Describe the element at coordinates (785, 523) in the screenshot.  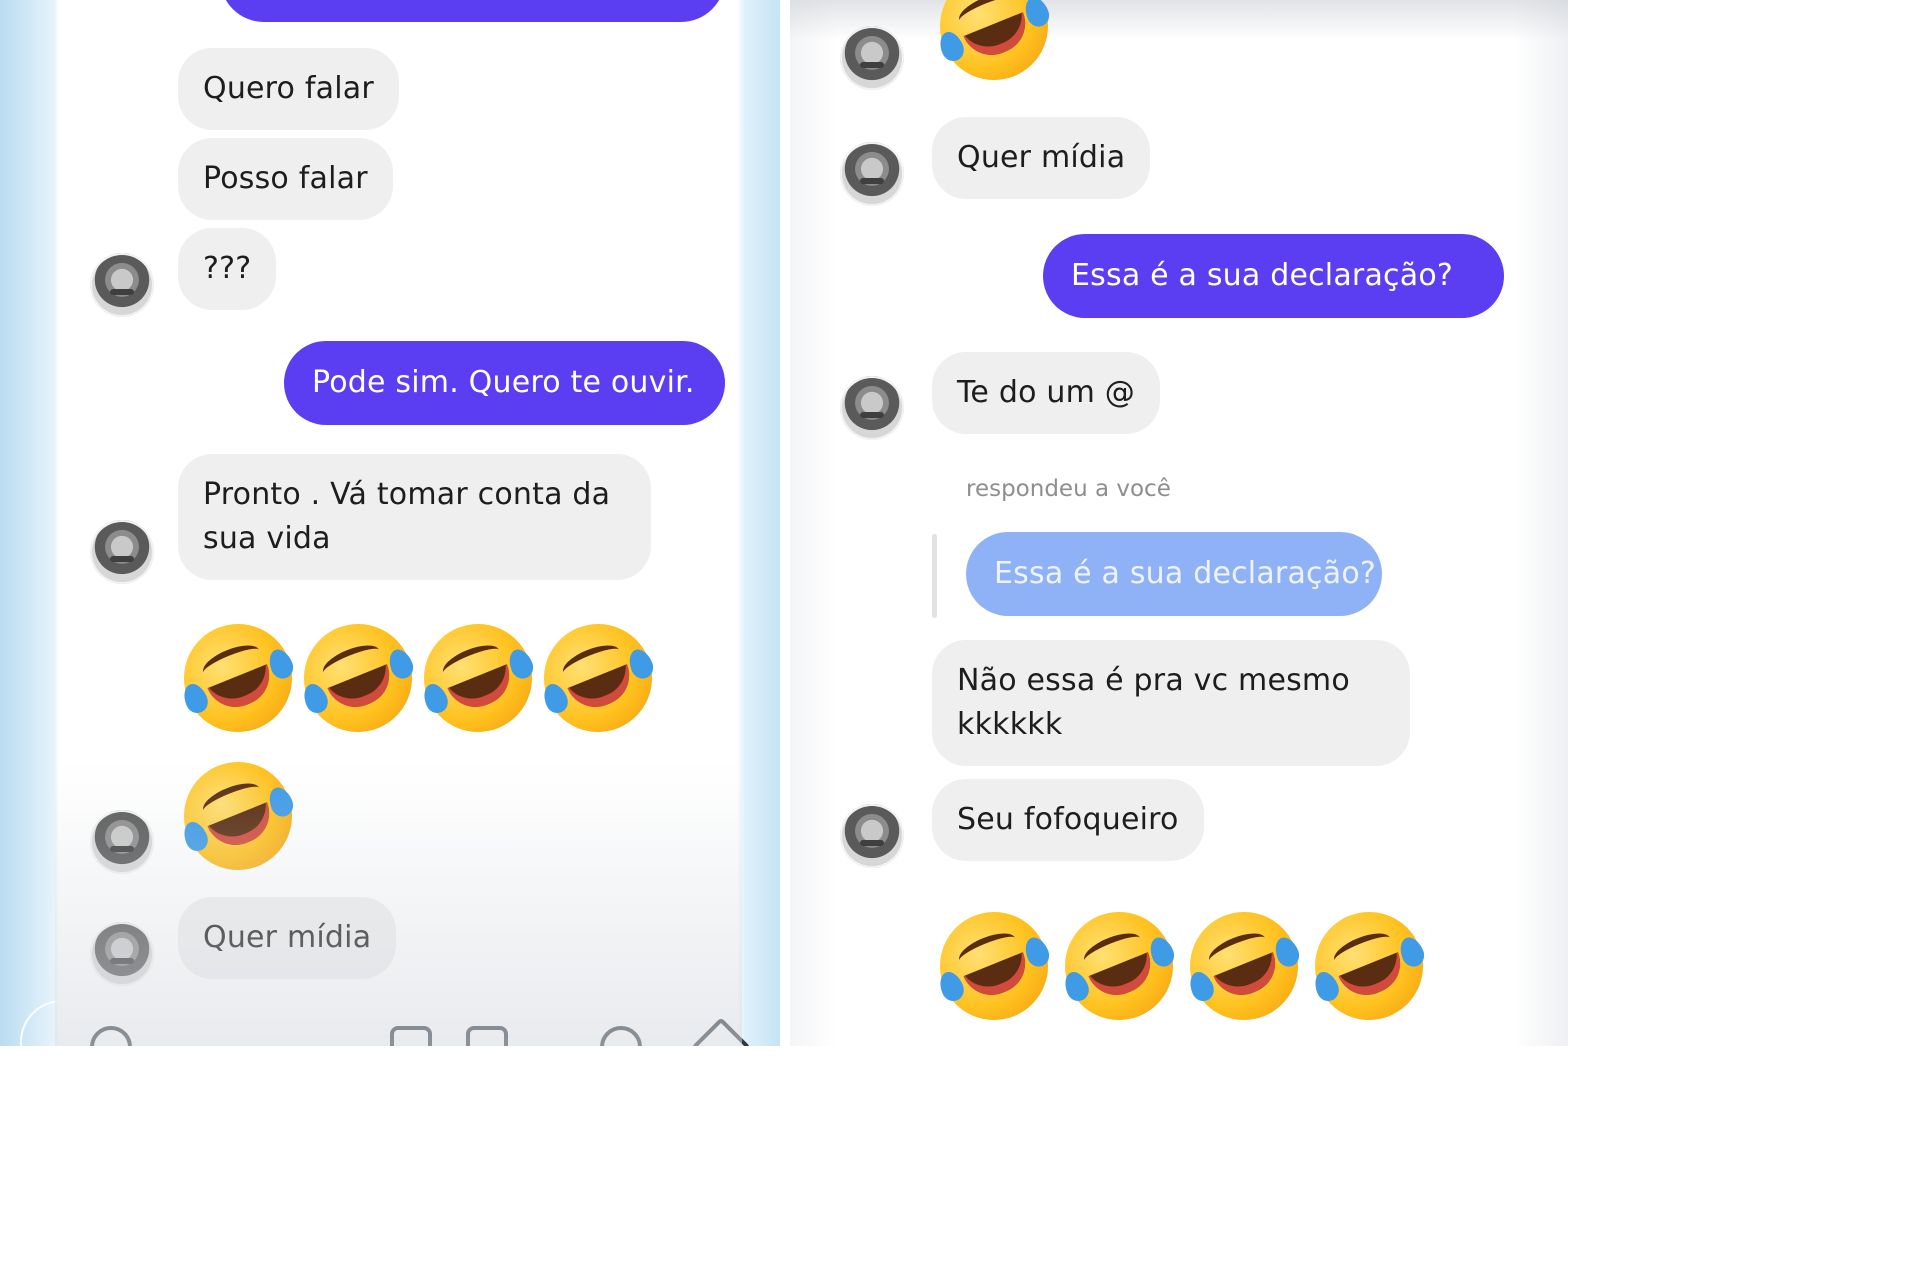
I see `divider` at that location.